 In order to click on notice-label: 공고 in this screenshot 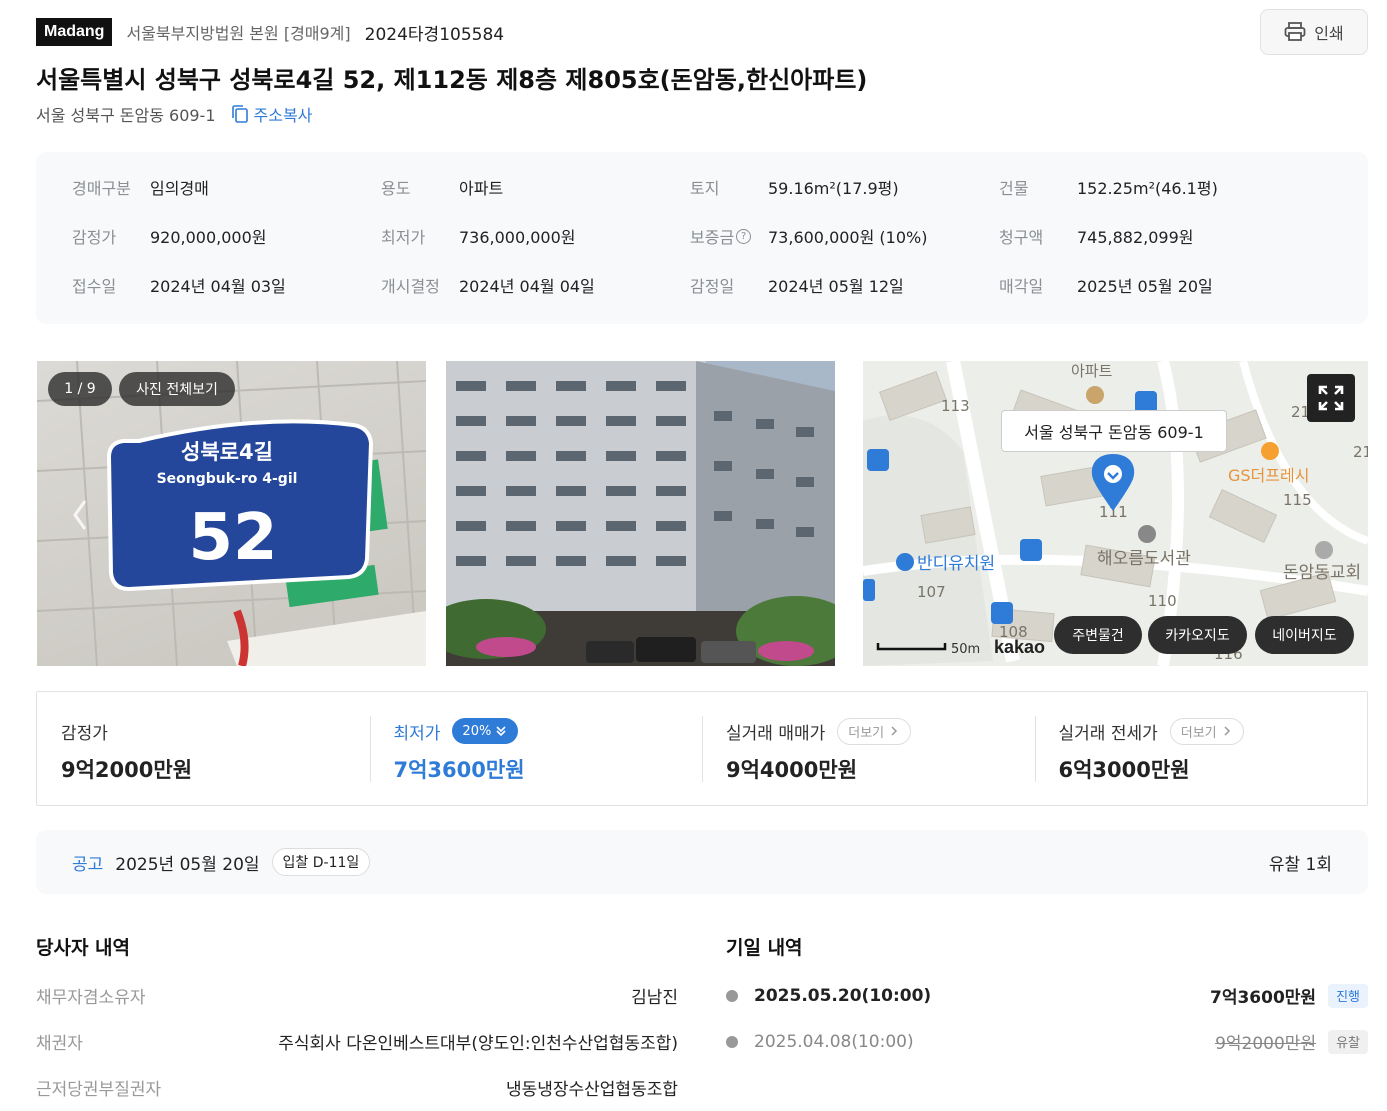, I will do `click(88, 864)`.